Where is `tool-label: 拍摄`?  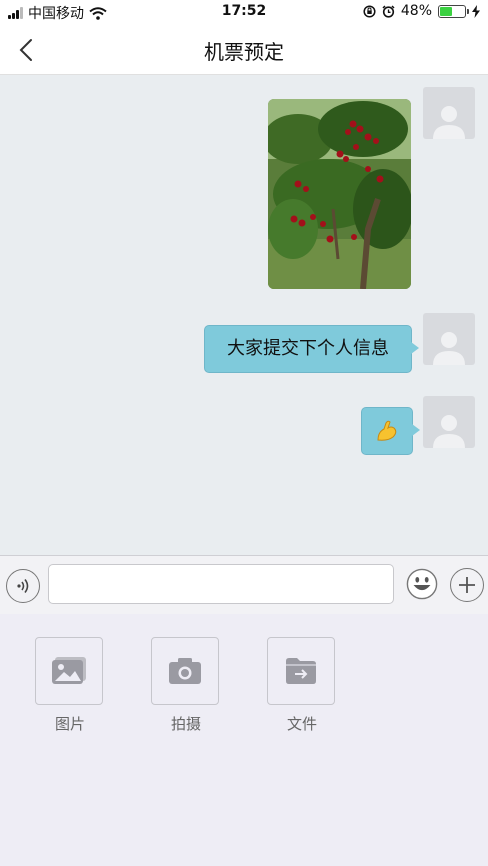
tool-label: 拍摄 is located at coordinates (185, 724).